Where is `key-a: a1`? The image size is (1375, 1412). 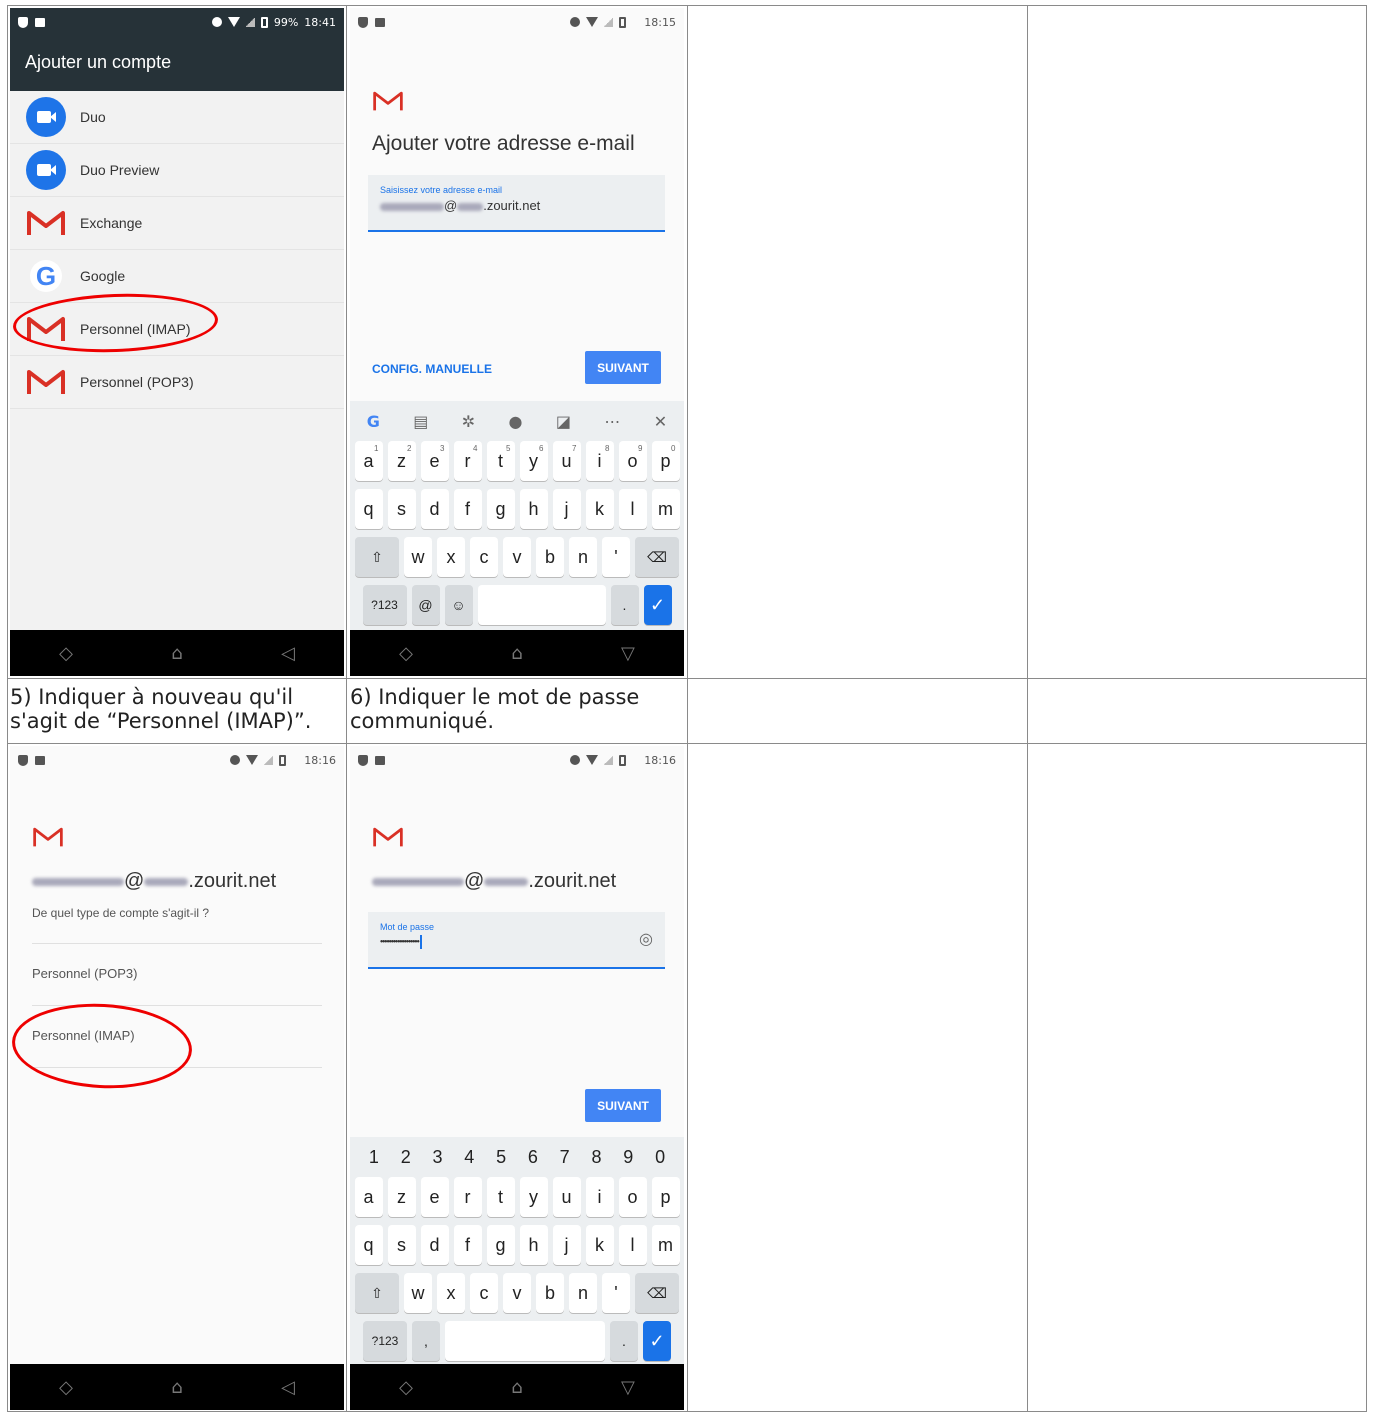
key-a: a1 is located at coordinates (368, 461).